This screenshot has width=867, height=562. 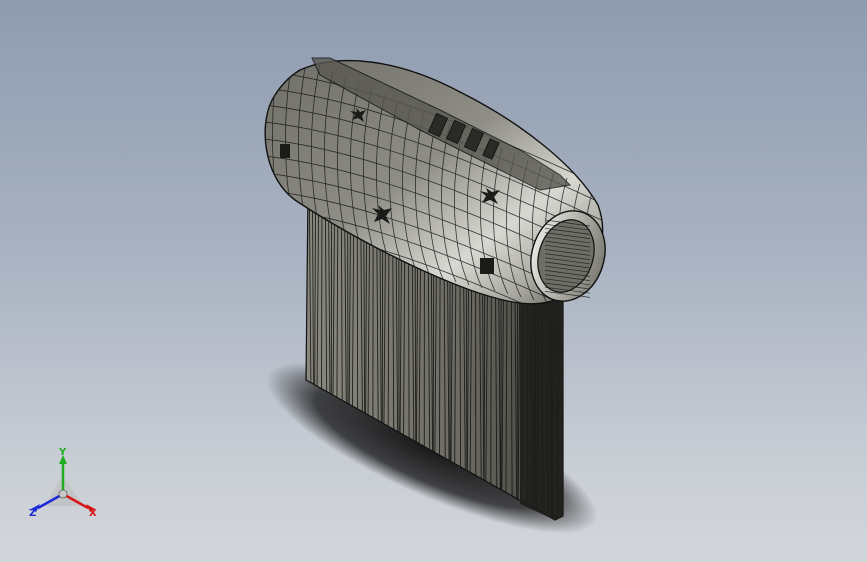 What do you see at coordinates (285, 151) in the screenshot?
I see `side-slot-left` at bounding box center [285, 151].